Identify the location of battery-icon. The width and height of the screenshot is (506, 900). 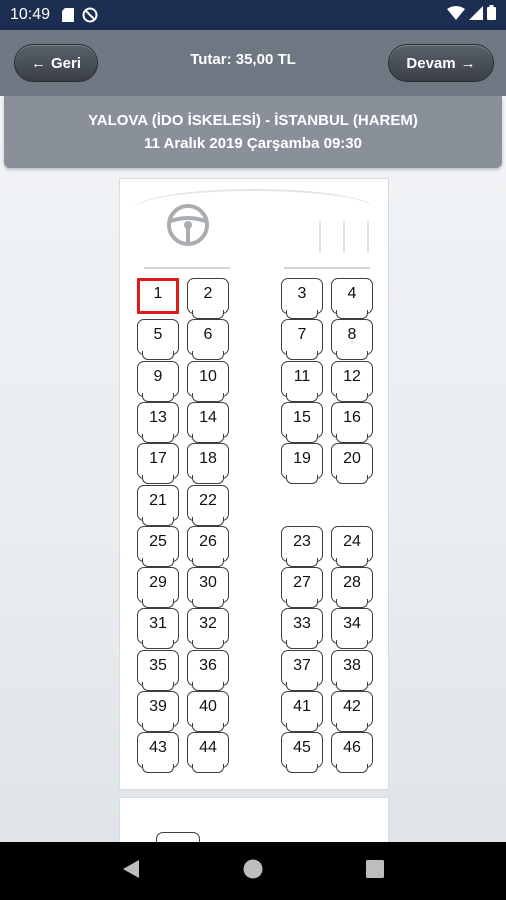
(491, 15).